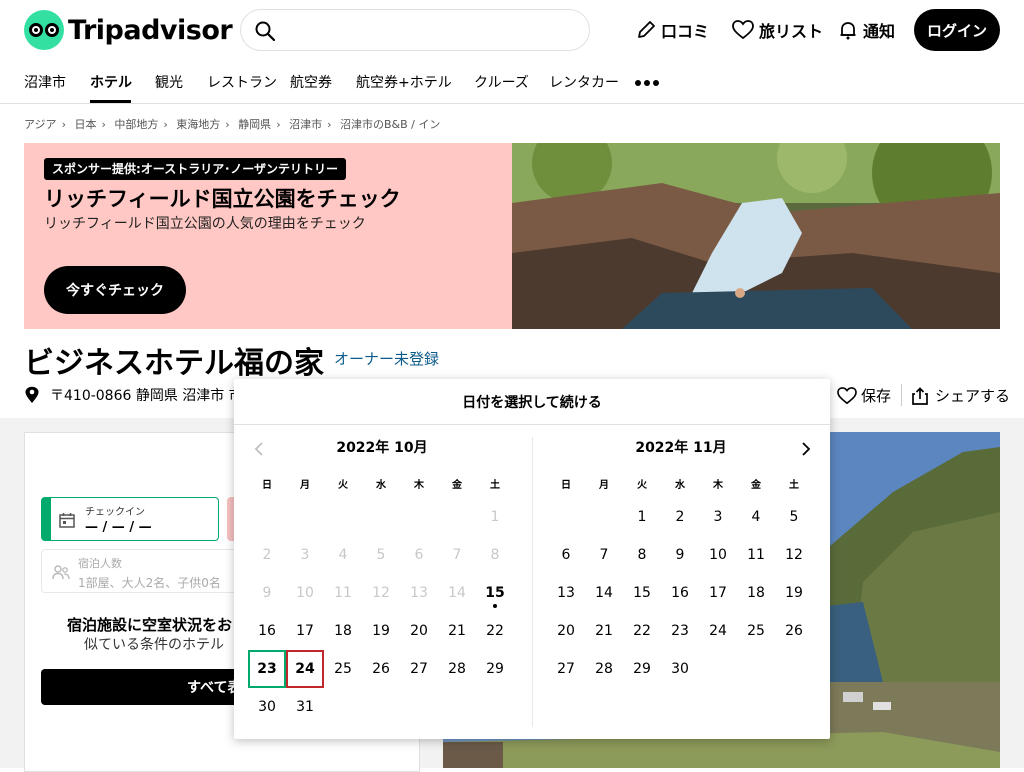 This screenshot has width=1024, height=772. I want to click on search-box, so click(415, 30).